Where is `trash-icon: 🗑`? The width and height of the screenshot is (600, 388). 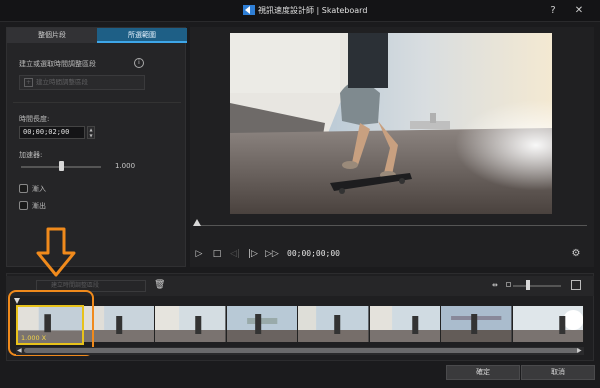 trash-icon: 🗑 is located at coordinates (159, 285).